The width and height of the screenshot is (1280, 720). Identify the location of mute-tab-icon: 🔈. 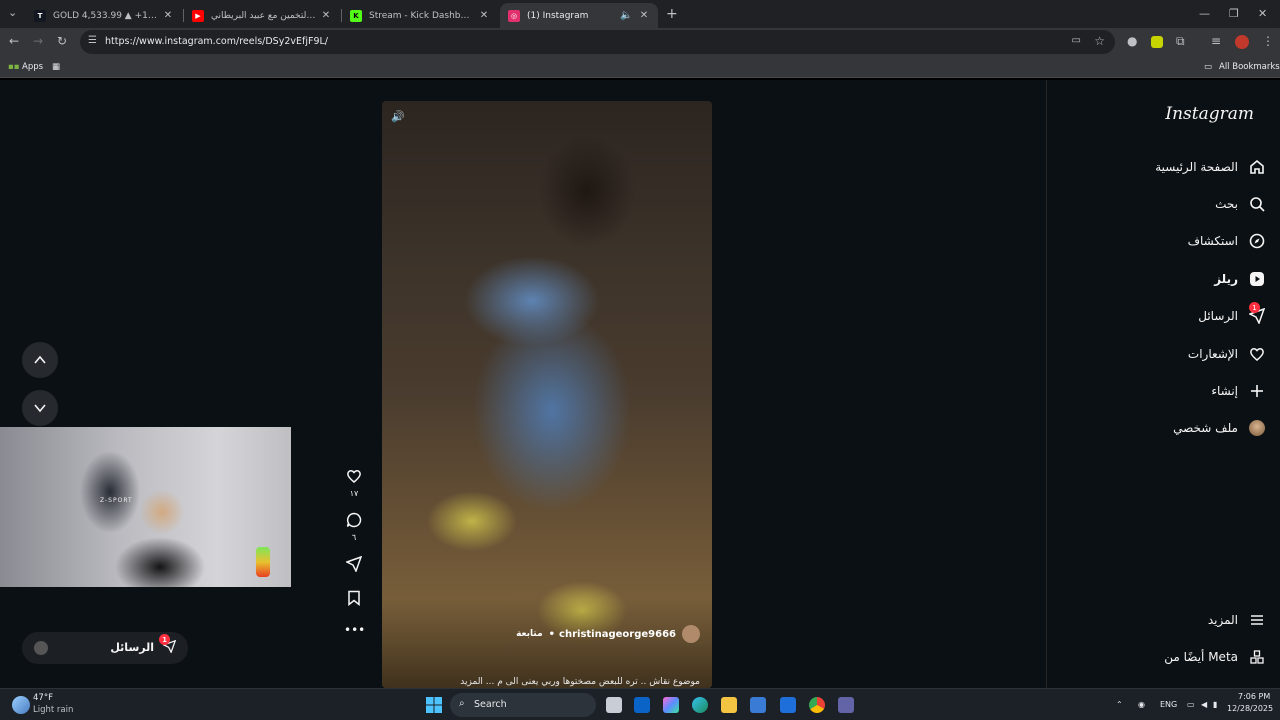
(626, 15).